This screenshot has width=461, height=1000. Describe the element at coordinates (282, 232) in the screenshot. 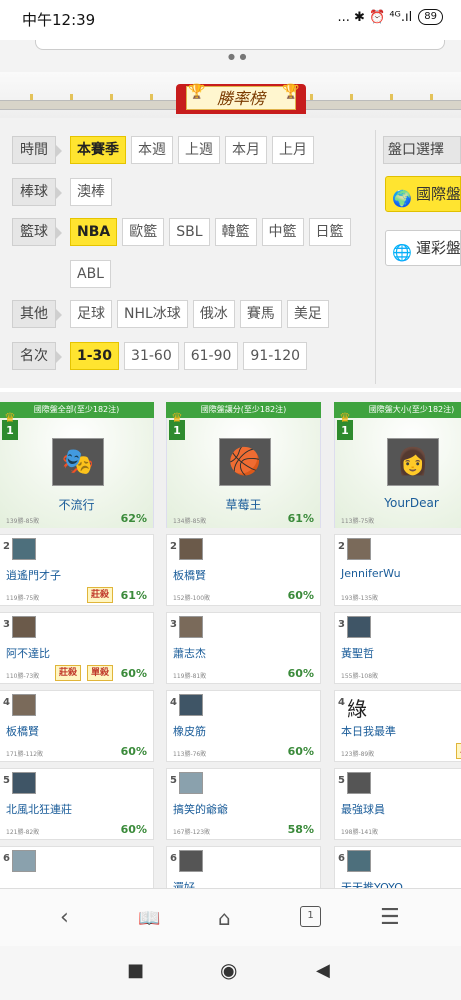

I see `filter-option: 中籃` at that location.